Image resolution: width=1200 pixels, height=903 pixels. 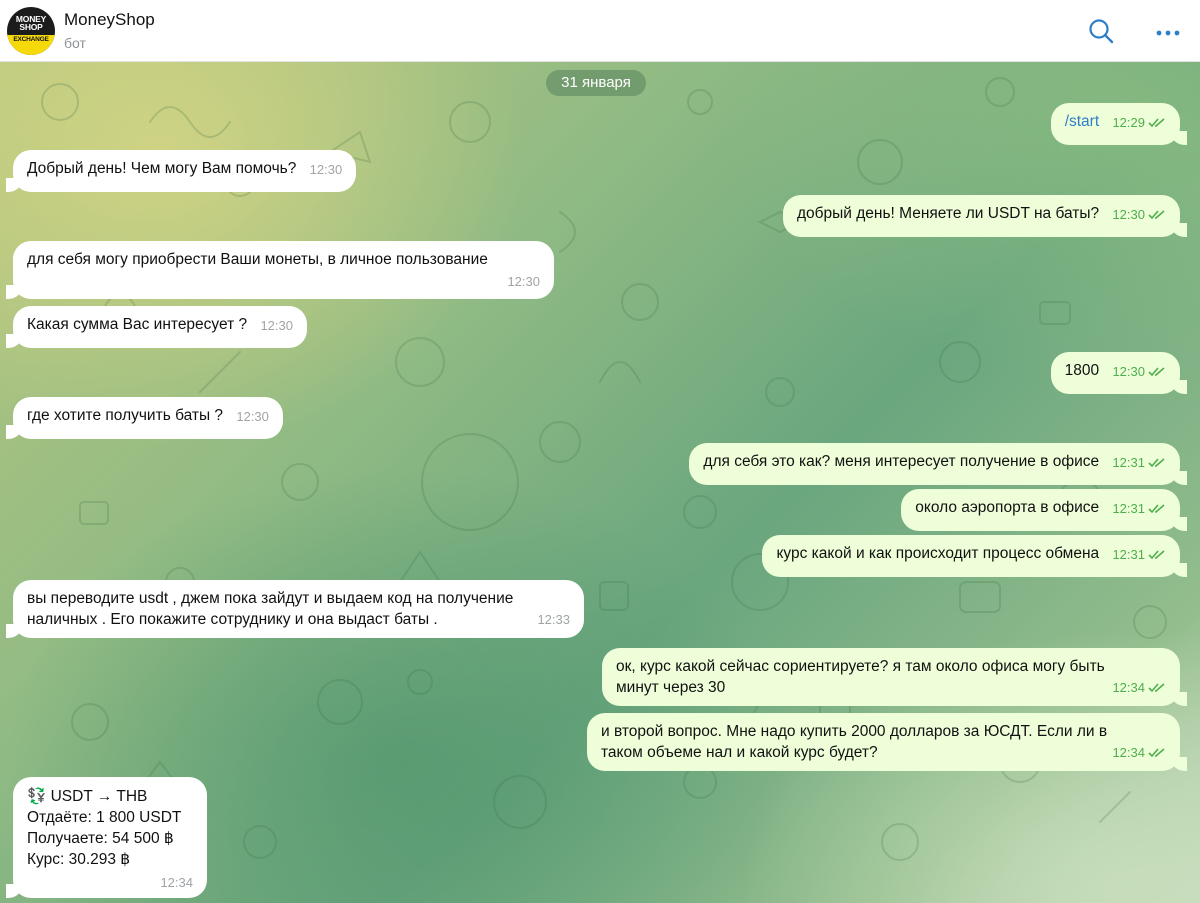 I want to click on message-text-line: минут через 30 12:34, so click(x=891, y=687).